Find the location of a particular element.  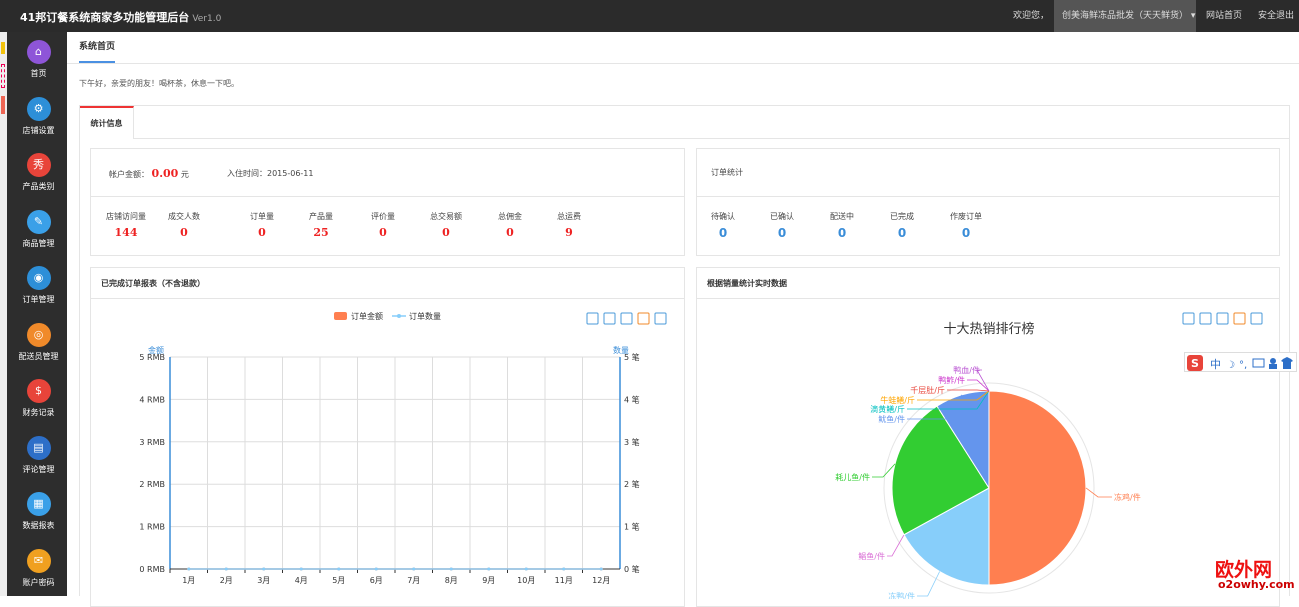

show-icon: 秀 is located at coordinates (38, 165).